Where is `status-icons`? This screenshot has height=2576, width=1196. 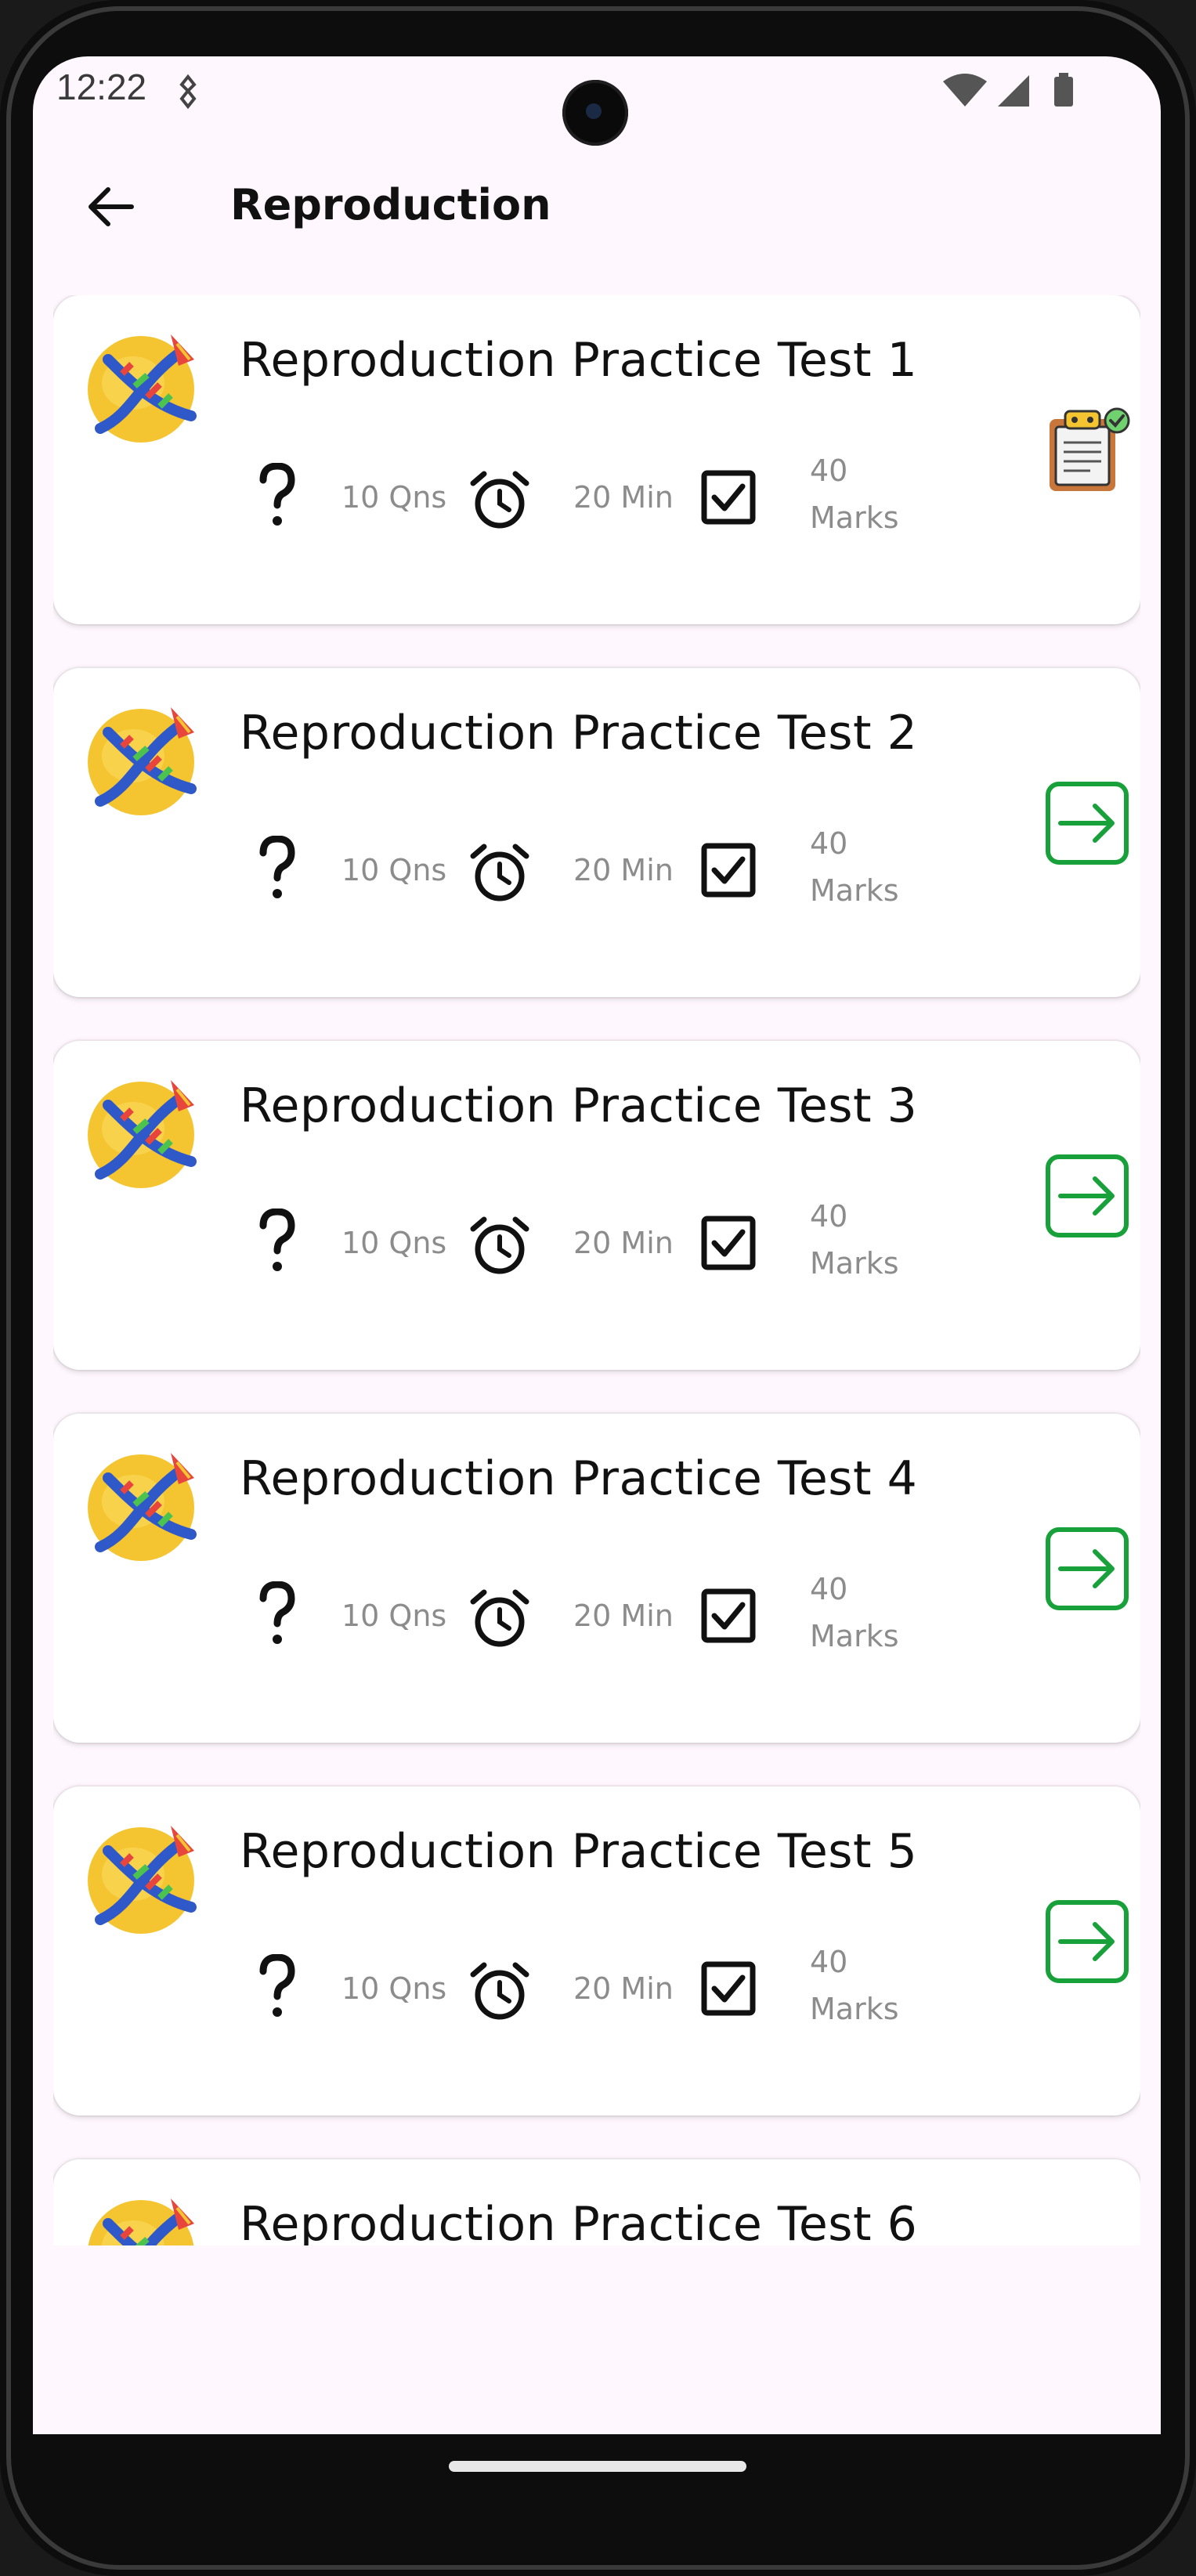
status-icons is located at coordinates (1008, 90).